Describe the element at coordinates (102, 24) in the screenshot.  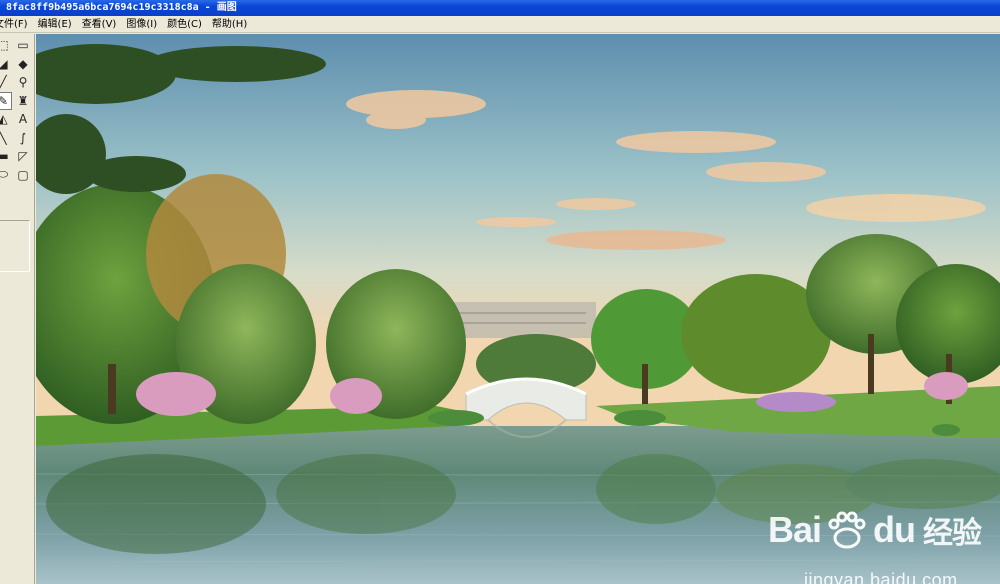
I see `menu-view: 查看(V)` at that location.